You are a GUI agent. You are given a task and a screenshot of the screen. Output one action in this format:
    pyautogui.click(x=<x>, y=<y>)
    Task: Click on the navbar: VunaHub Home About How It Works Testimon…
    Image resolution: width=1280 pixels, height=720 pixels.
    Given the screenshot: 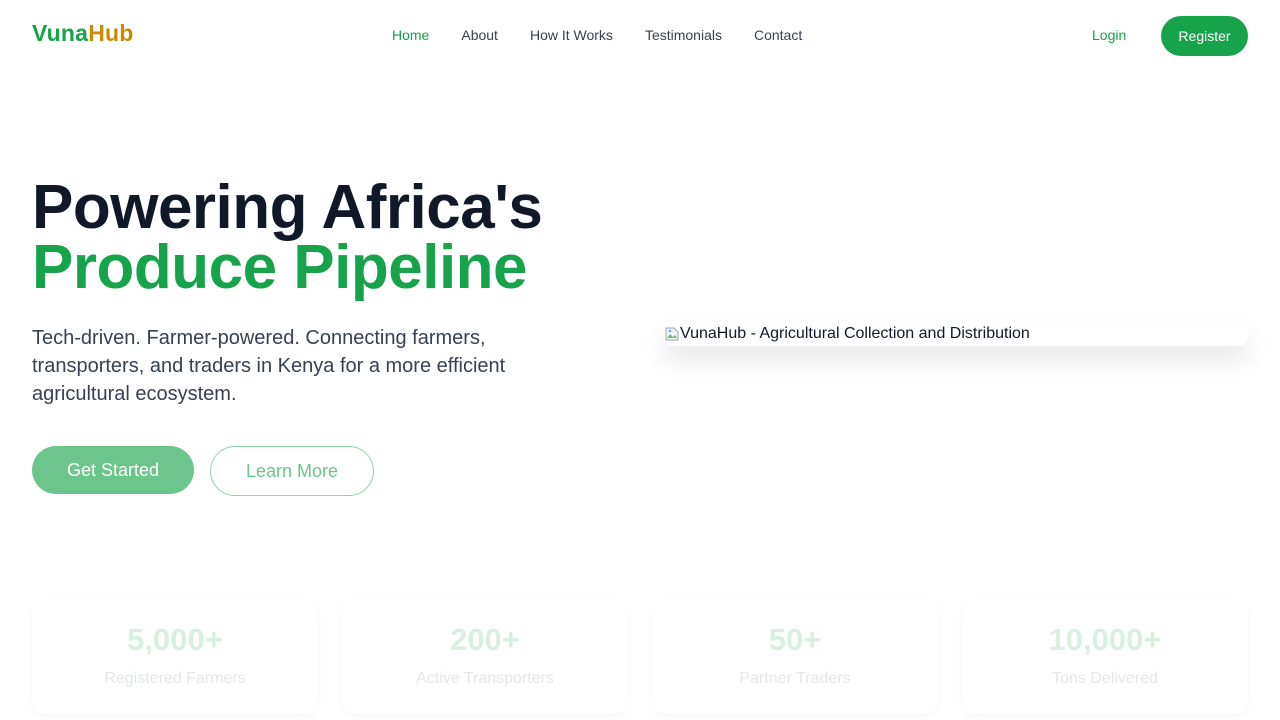 What is the action you would take?
    pyautogui.click(x=640, y=36)
    